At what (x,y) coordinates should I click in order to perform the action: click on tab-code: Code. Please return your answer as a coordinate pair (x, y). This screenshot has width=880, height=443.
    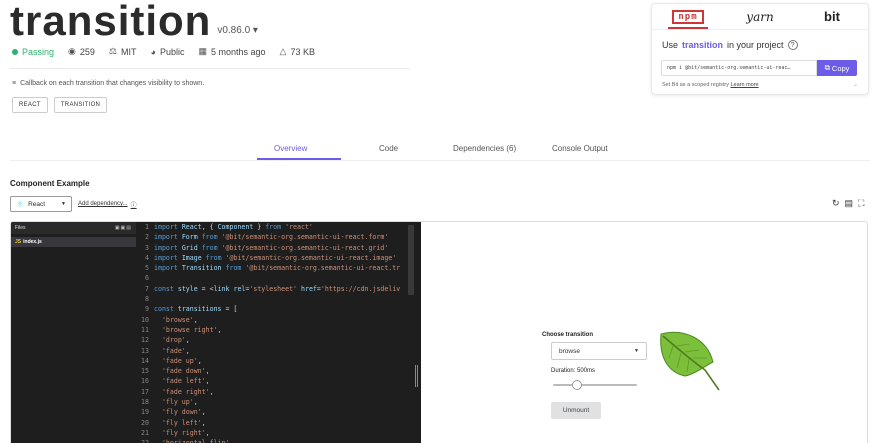
    Looking at the image, I should click on (388, 148).